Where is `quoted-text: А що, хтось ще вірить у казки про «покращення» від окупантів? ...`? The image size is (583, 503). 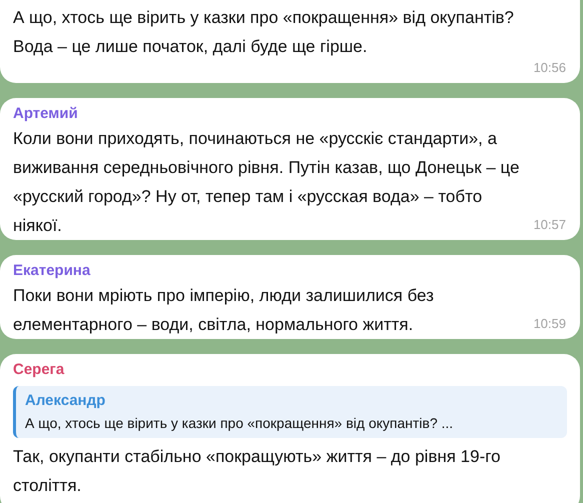 quoted-text: А що, хтось ще вірить у казки про «покращення» від окупантів? ... is located at coordinates (239, 423).